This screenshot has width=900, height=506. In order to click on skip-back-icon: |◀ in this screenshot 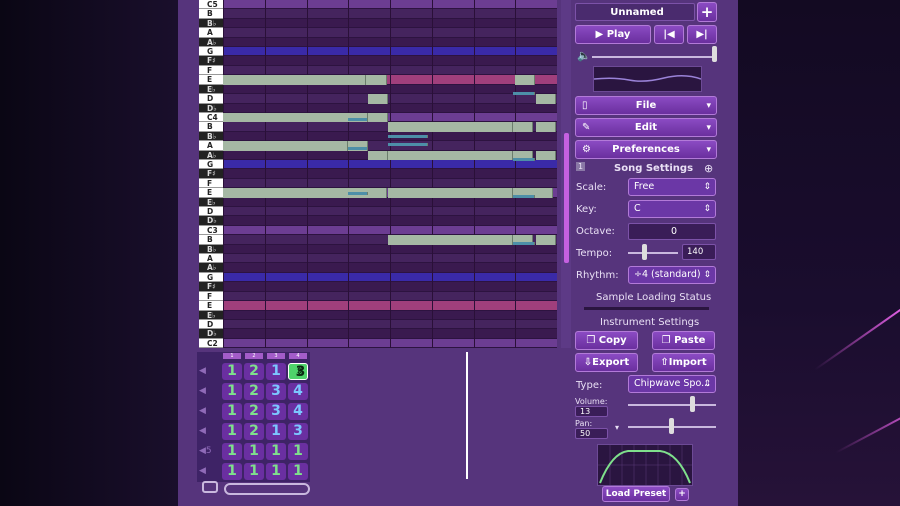, I will do `click(669, 34)`.